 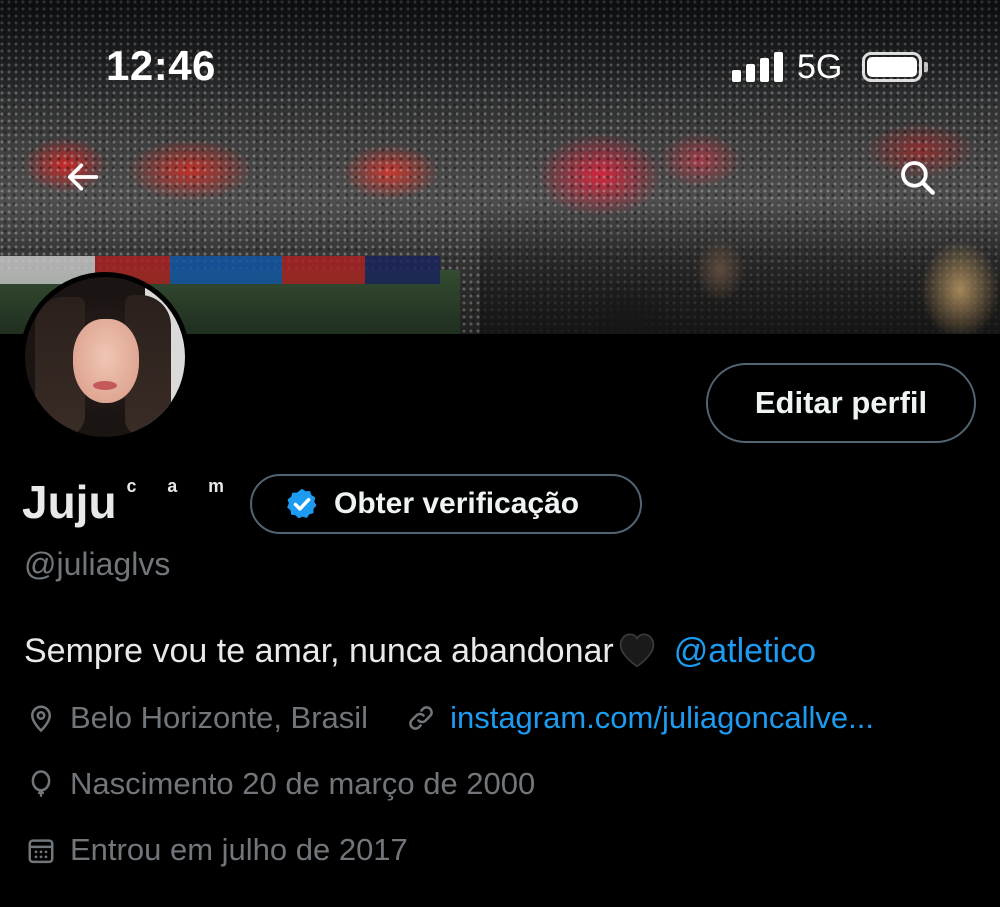 I want to click on profile-name: Juju ᶜ ᵃ ᵐ, so click(x=128, y=502).